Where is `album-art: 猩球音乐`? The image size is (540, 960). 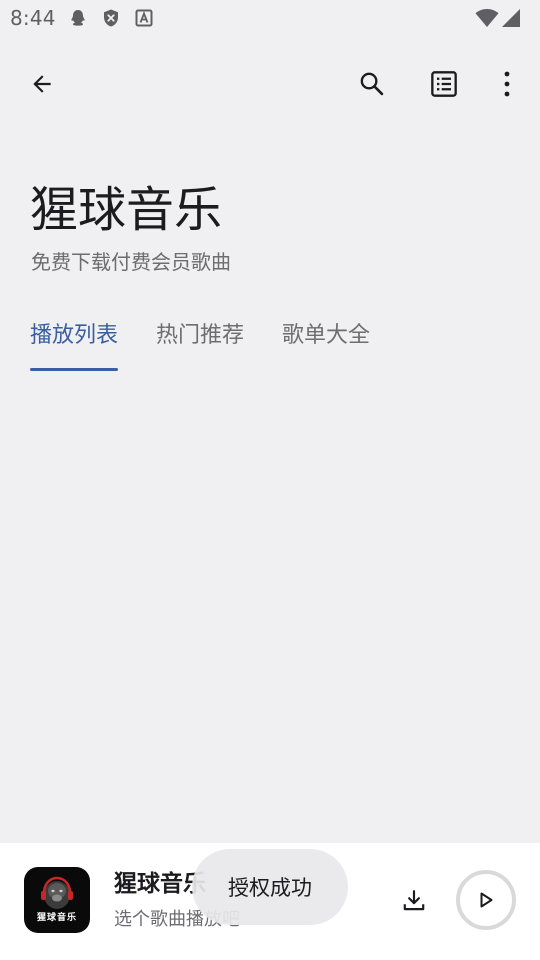 album-art: 猩球音乐 is located at coordinates (57, 900).